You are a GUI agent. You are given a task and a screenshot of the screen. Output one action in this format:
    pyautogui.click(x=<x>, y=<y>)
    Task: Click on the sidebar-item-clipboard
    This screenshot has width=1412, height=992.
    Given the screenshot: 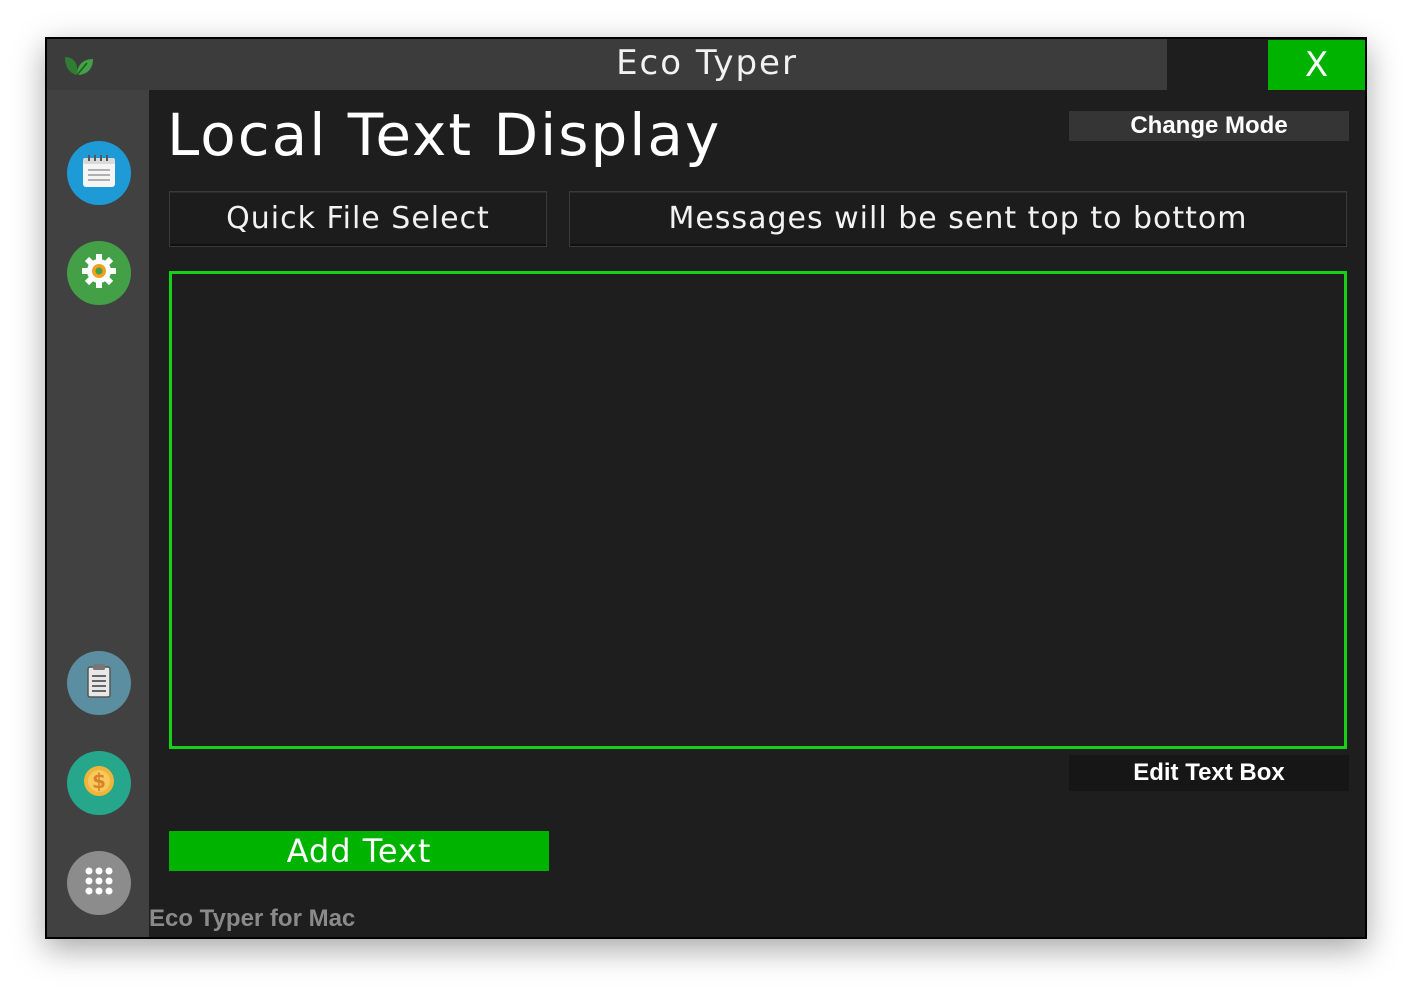 What is the action you would take?
    pyautogui.click(x=99, y=683)
    